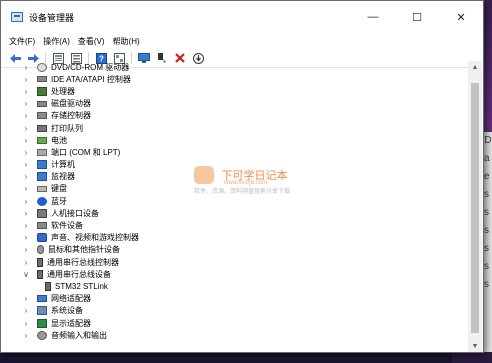  Describe the element at coordinates (235, 238) in the screenshot. I see `tree-category-row: › 声音、视频和游戏控制器` at that location.